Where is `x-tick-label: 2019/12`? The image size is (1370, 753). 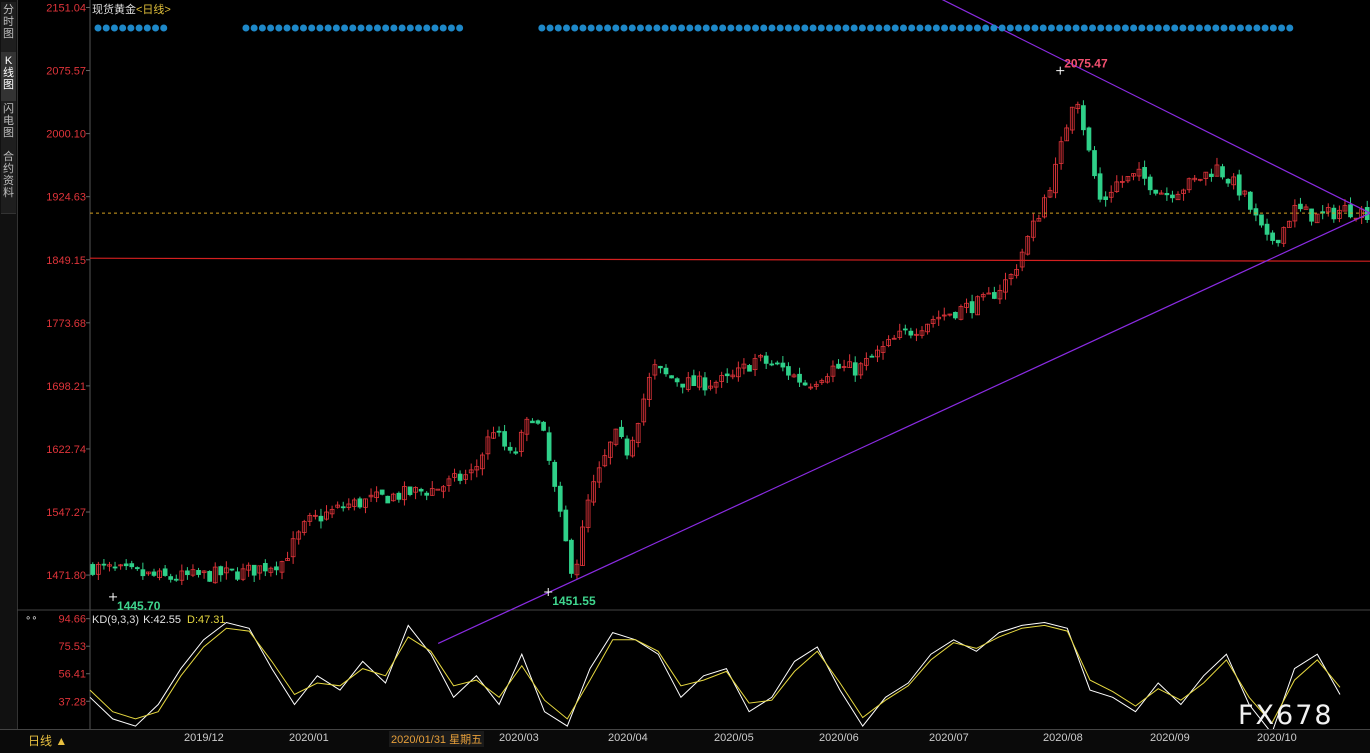 x-tick-label: 2019/12 is located at coordinates (204, 738).